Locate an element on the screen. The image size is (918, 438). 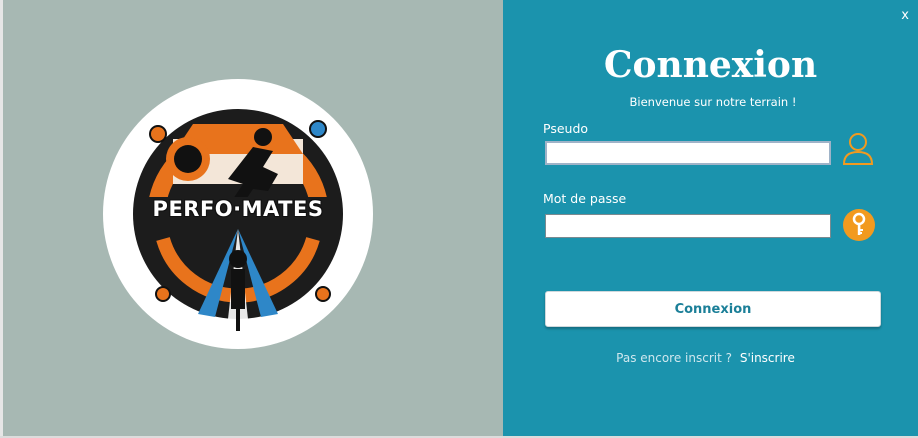
username-label: Pseudo is located at coordinates (566, 128).